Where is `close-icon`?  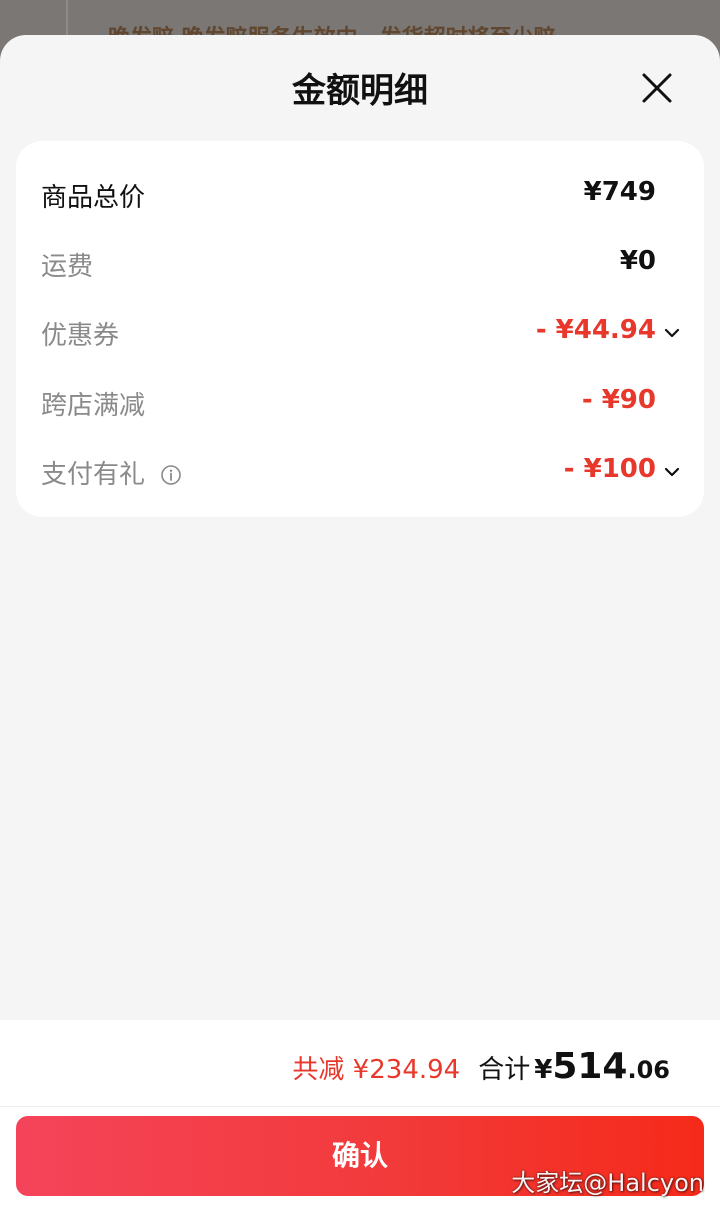 close-icon is located at coordinates (657, 88).